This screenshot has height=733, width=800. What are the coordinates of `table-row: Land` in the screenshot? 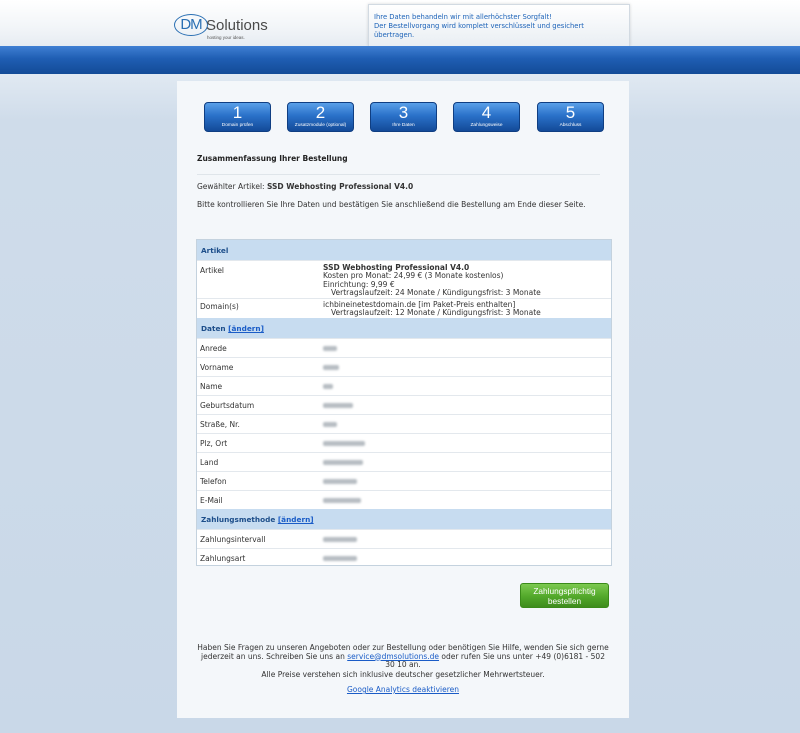 It's located at (404, 461).